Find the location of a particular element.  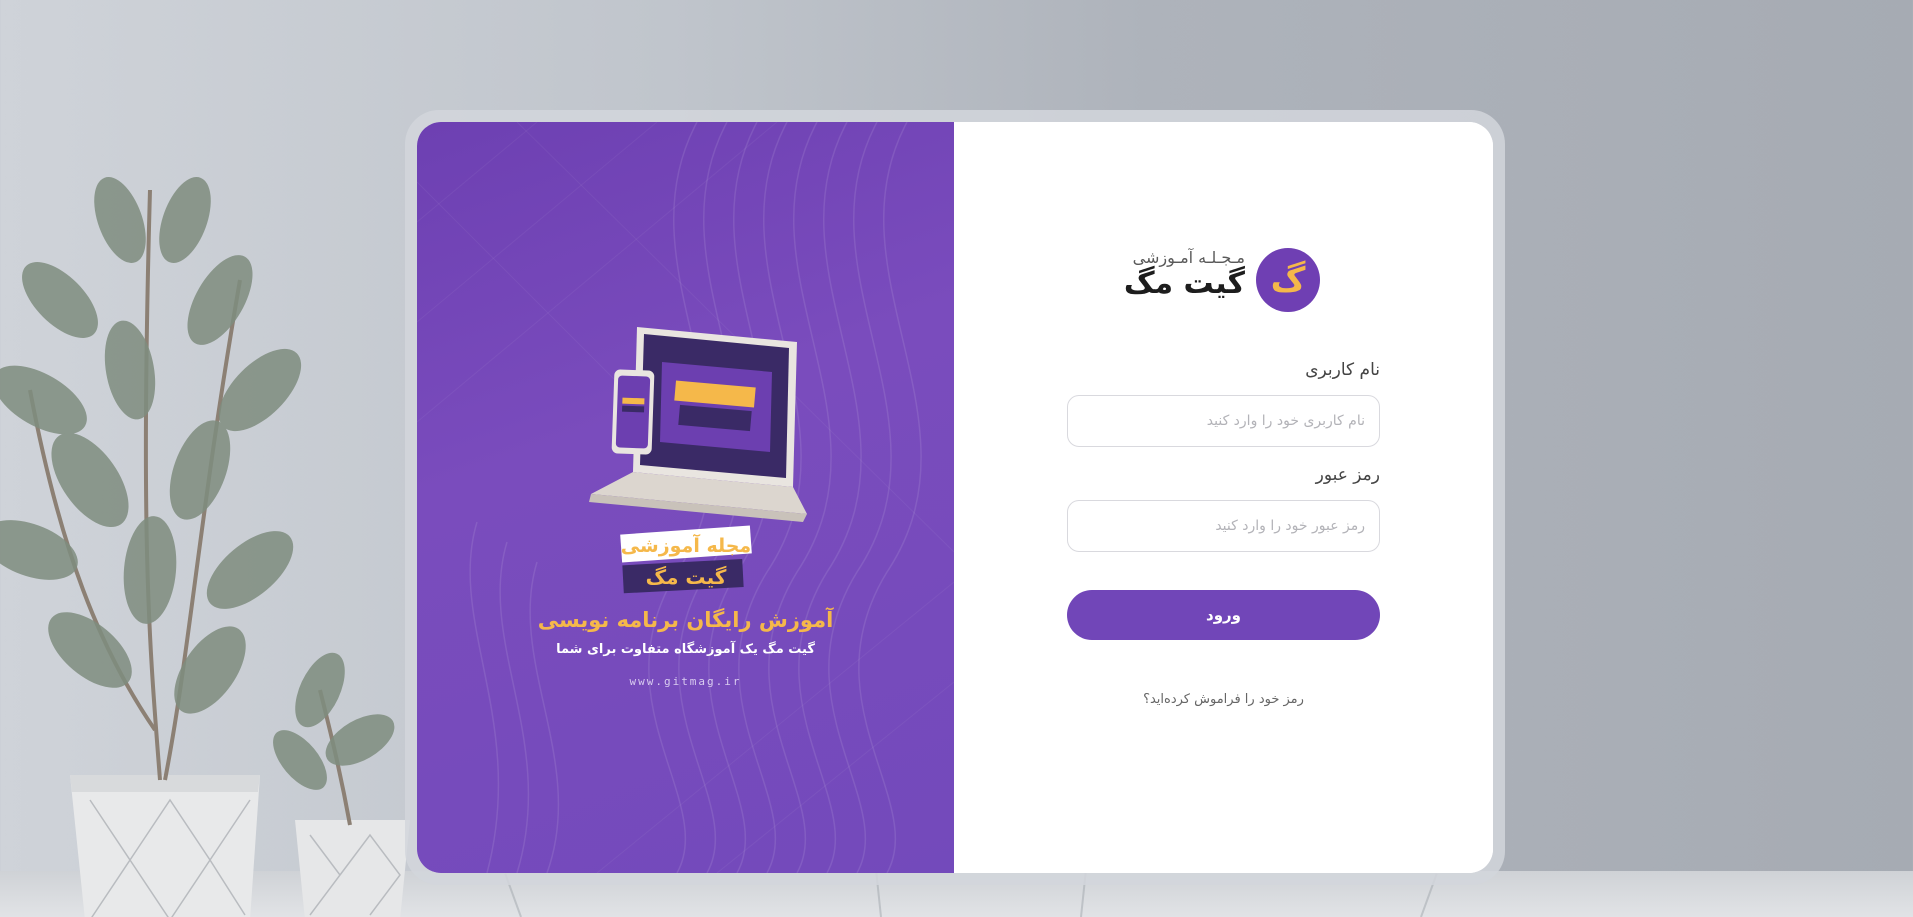

promo-headline: آموزش رایگان برنامه نویسی is located at coordinates (685, 620).